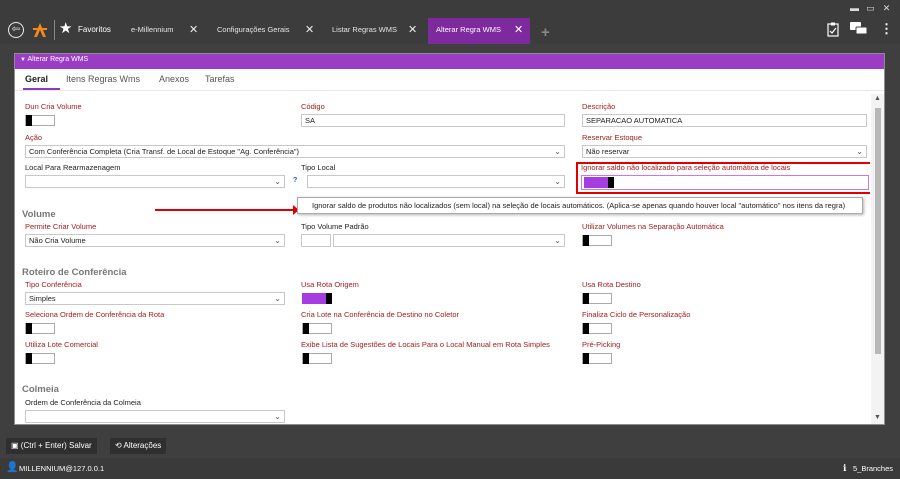  I want to click on close-window-icon: ✕, so click(886, 8).